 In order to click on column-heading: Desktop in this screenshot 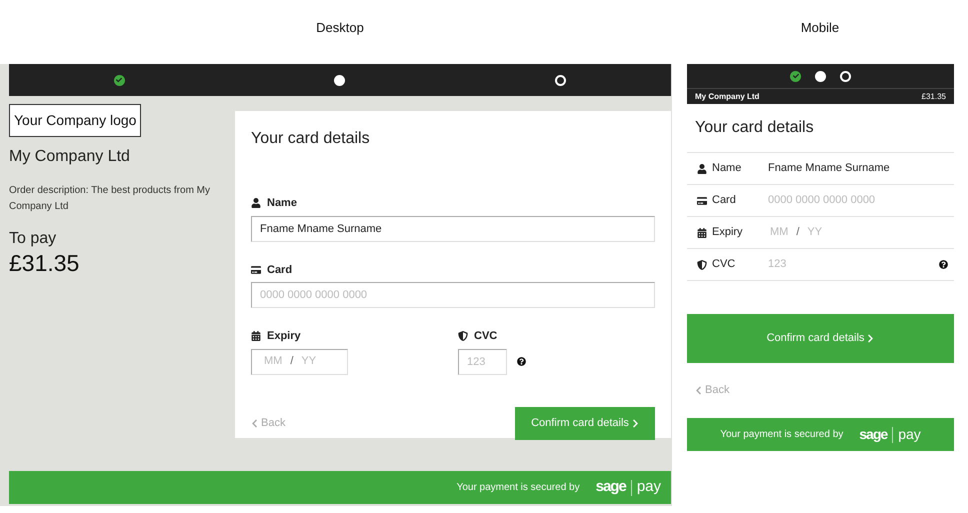, I will do `click(340, 28)`.